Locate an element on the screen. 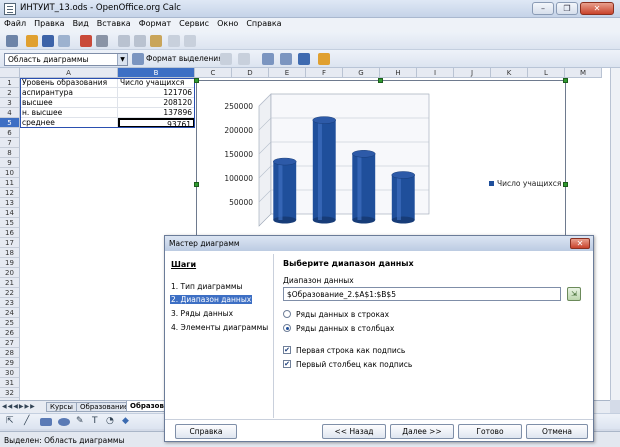  row-header: 5 is located at coordinates (10, 123).